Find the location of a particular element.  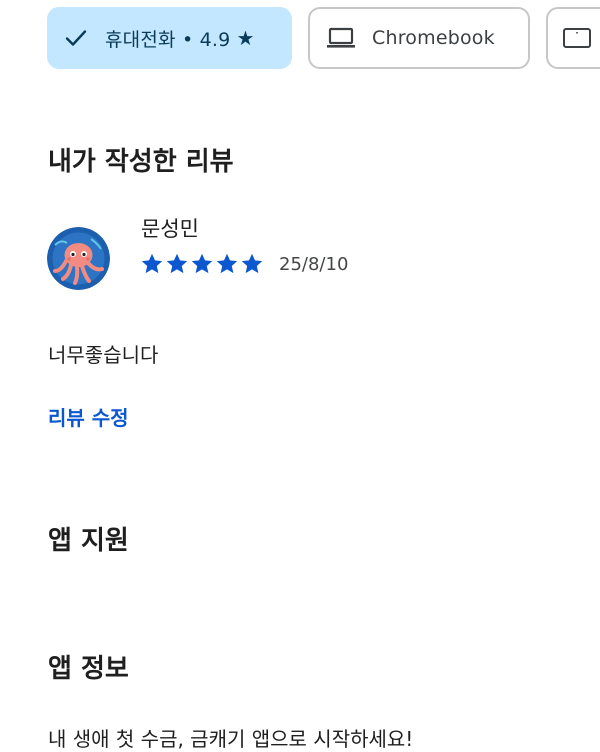

app-info-title: 앱 정보 is located at coordinates (88, 666).